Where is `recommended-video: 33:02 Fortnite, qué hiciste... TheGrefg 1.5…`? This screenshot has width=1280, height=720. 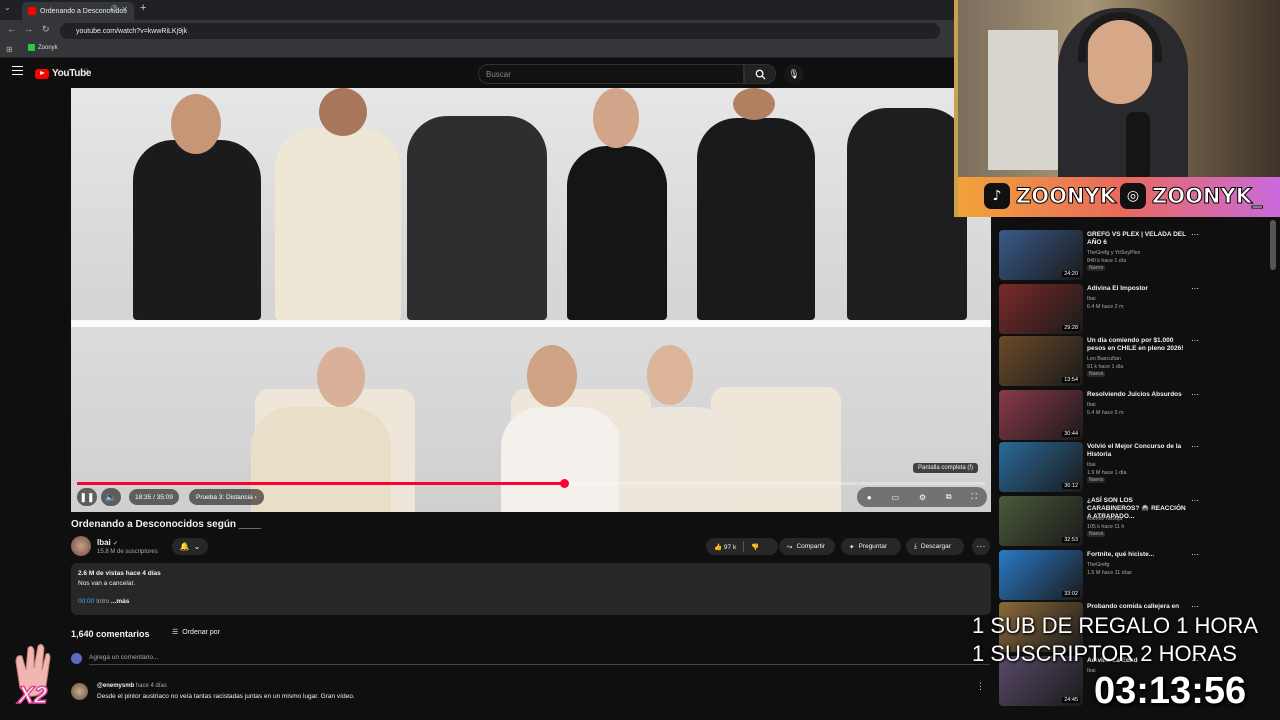 recommended-video: 33:02 Fortnite, qué hiciste... TheGrefg 1.5… is located at coordinates (1099, 577).